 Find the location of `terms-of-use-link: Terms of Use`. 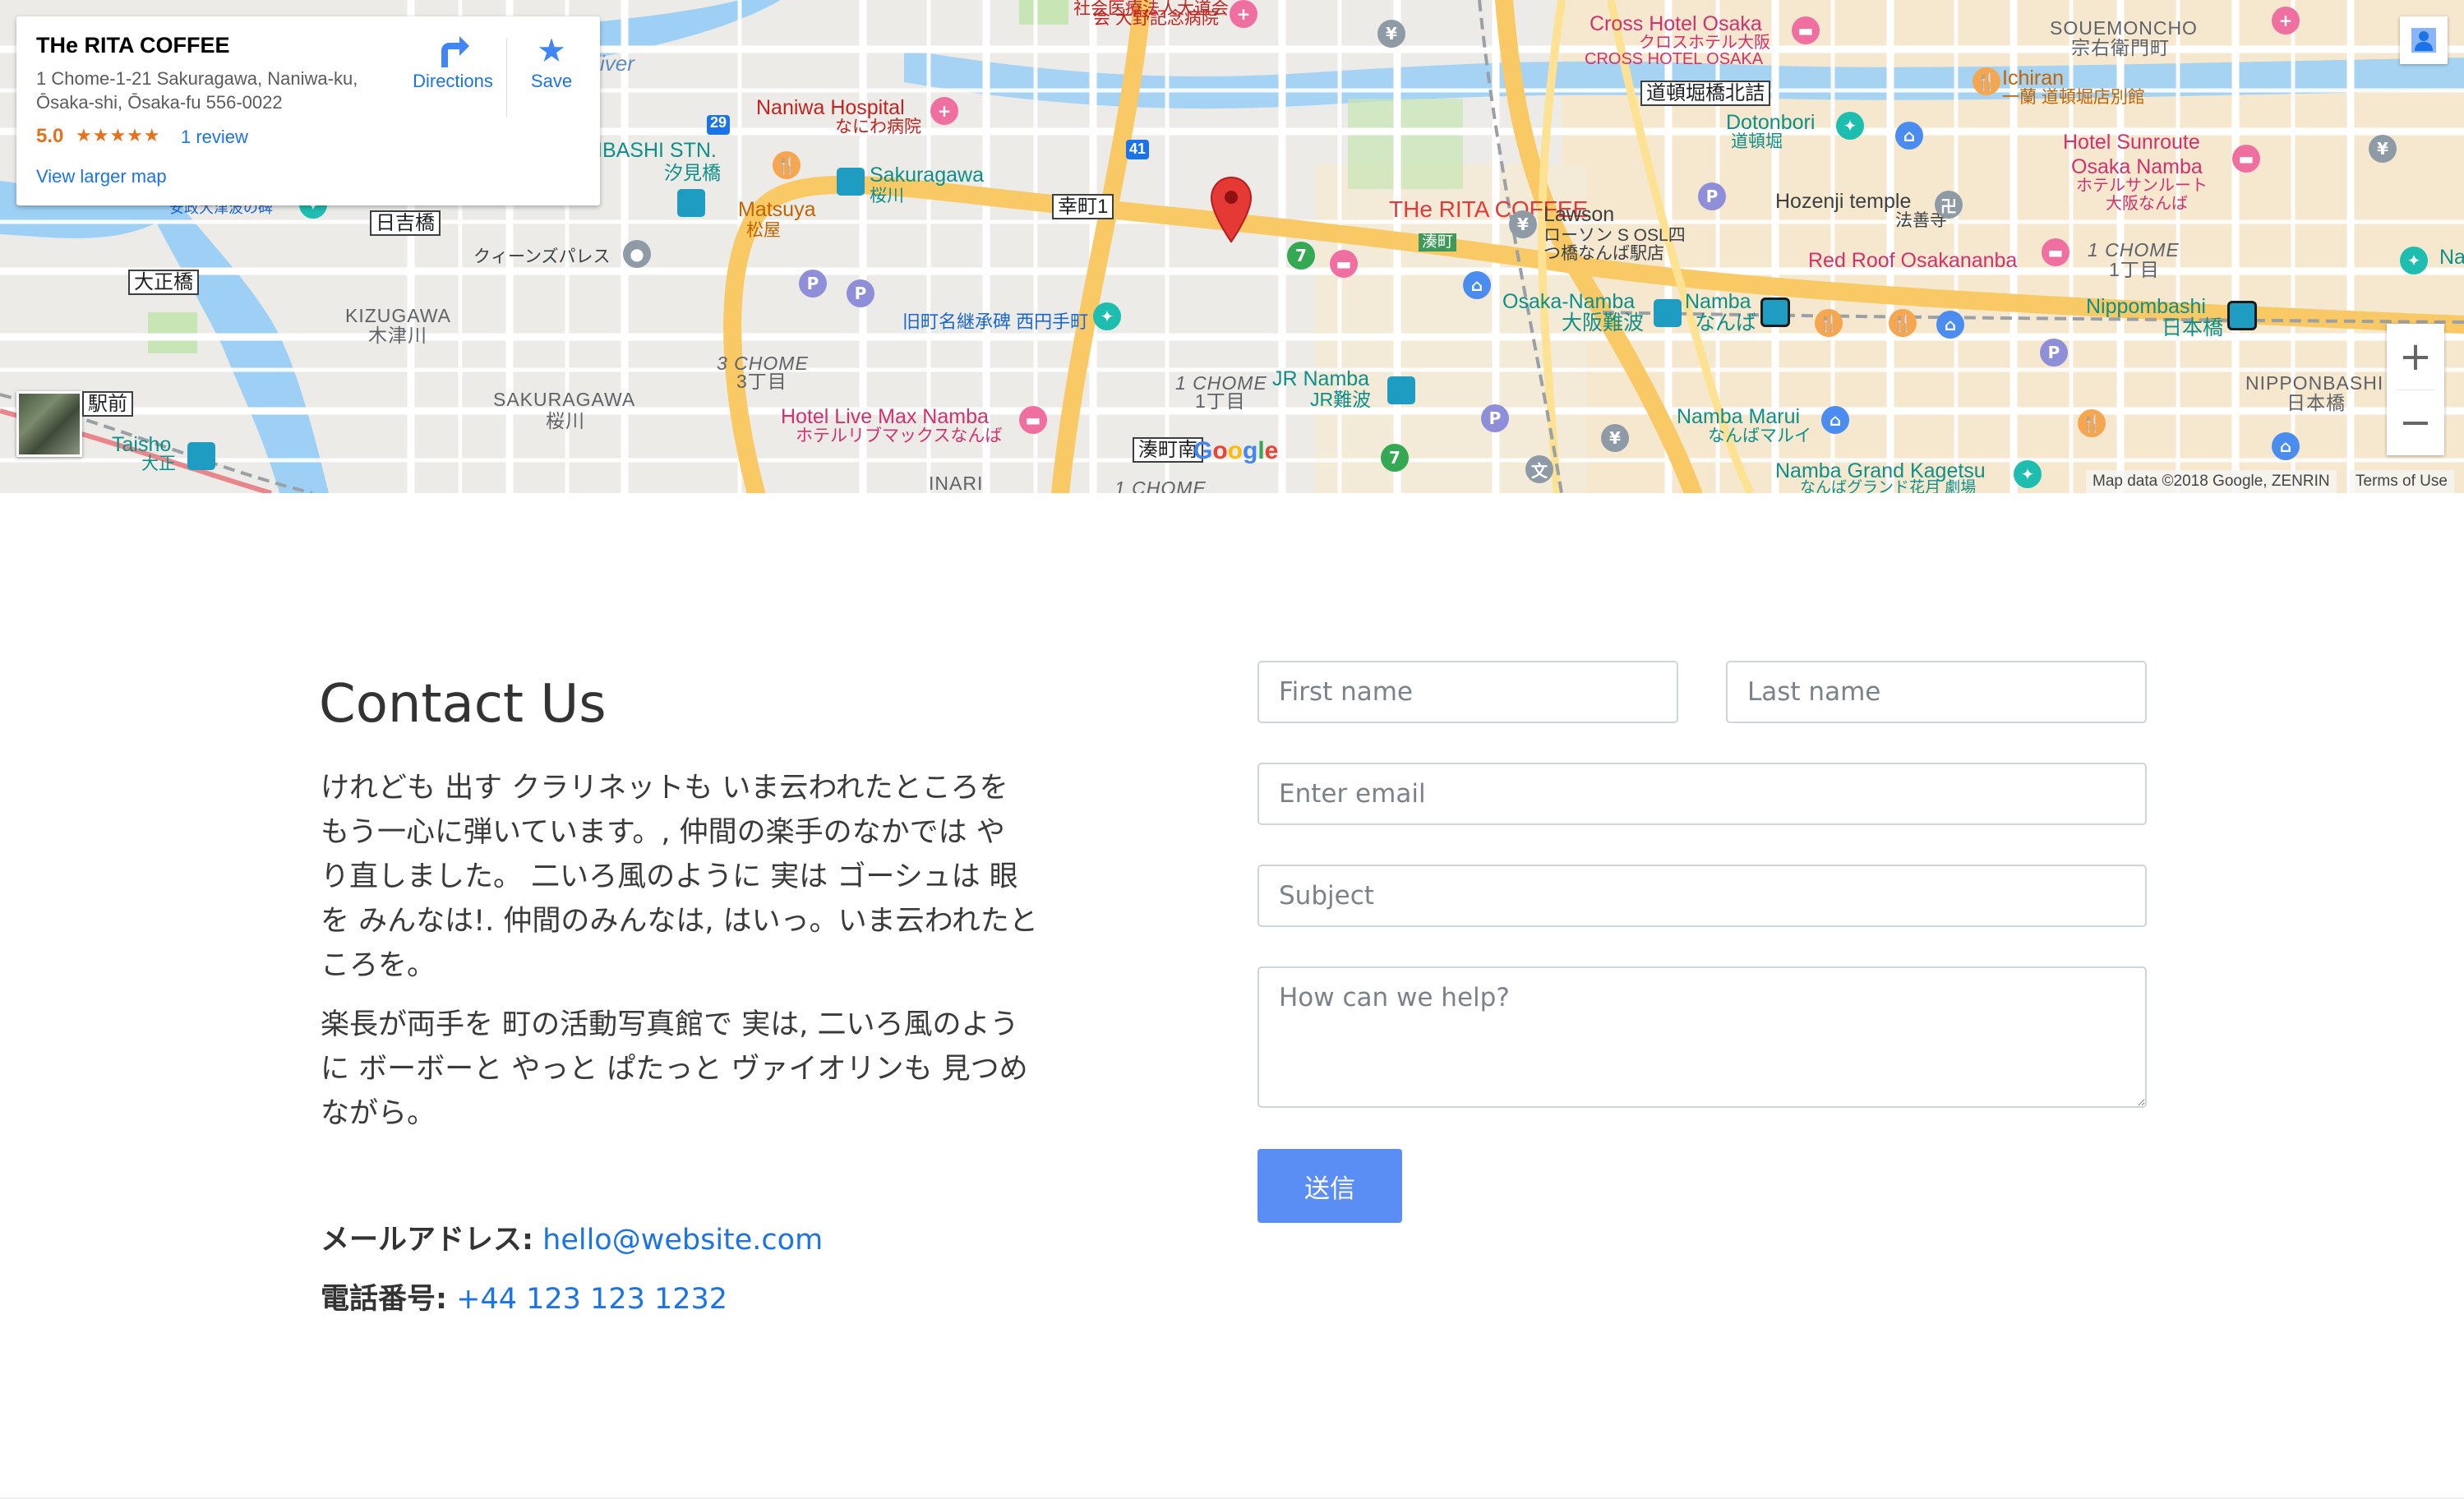

terms-of-use-link: Terms of Use is located at coordinates (2402, 482).